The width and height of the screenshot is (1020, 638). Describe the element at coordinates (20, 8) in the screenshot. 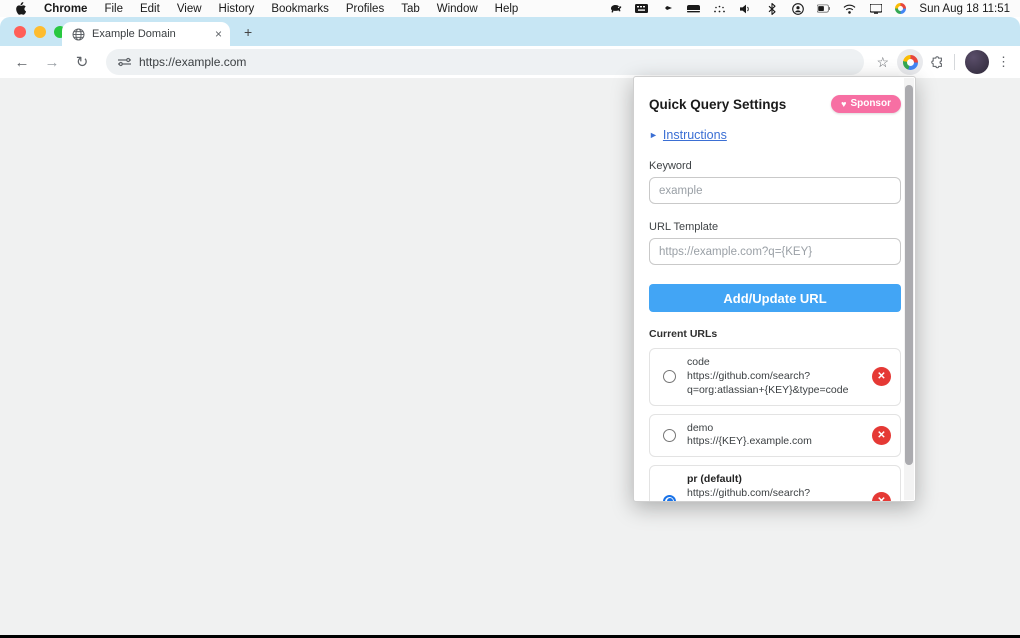

I see `apple-icon` at that location.